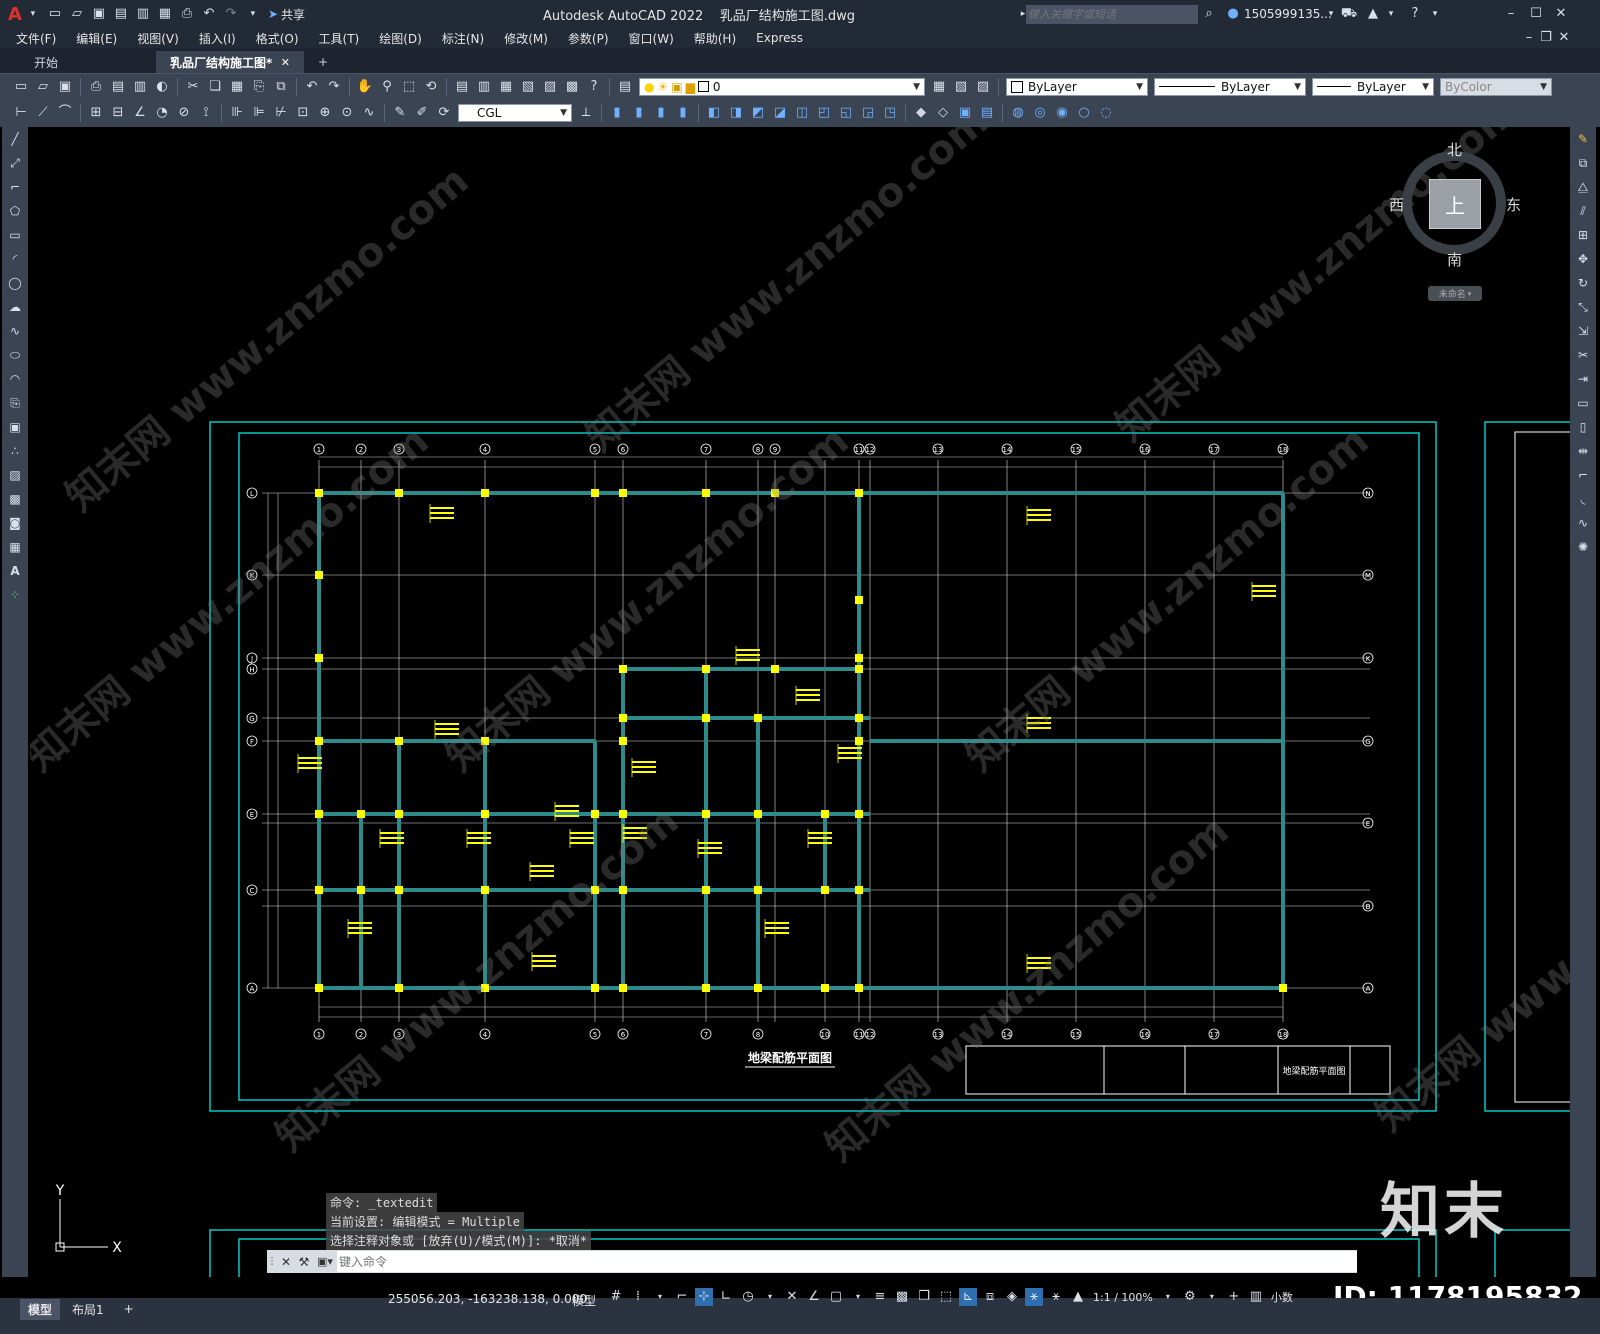 The image size is (1600, 1334). I want to click on point-icon: ∴, so click(15, 451).